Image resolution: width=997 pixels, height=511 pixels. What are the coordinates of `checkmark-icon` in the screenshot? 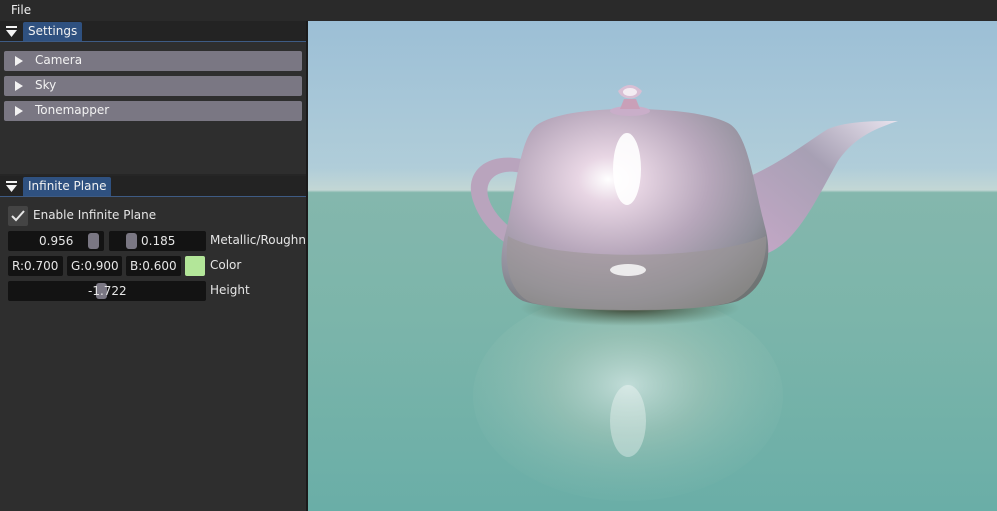 It's located at (18, 216).